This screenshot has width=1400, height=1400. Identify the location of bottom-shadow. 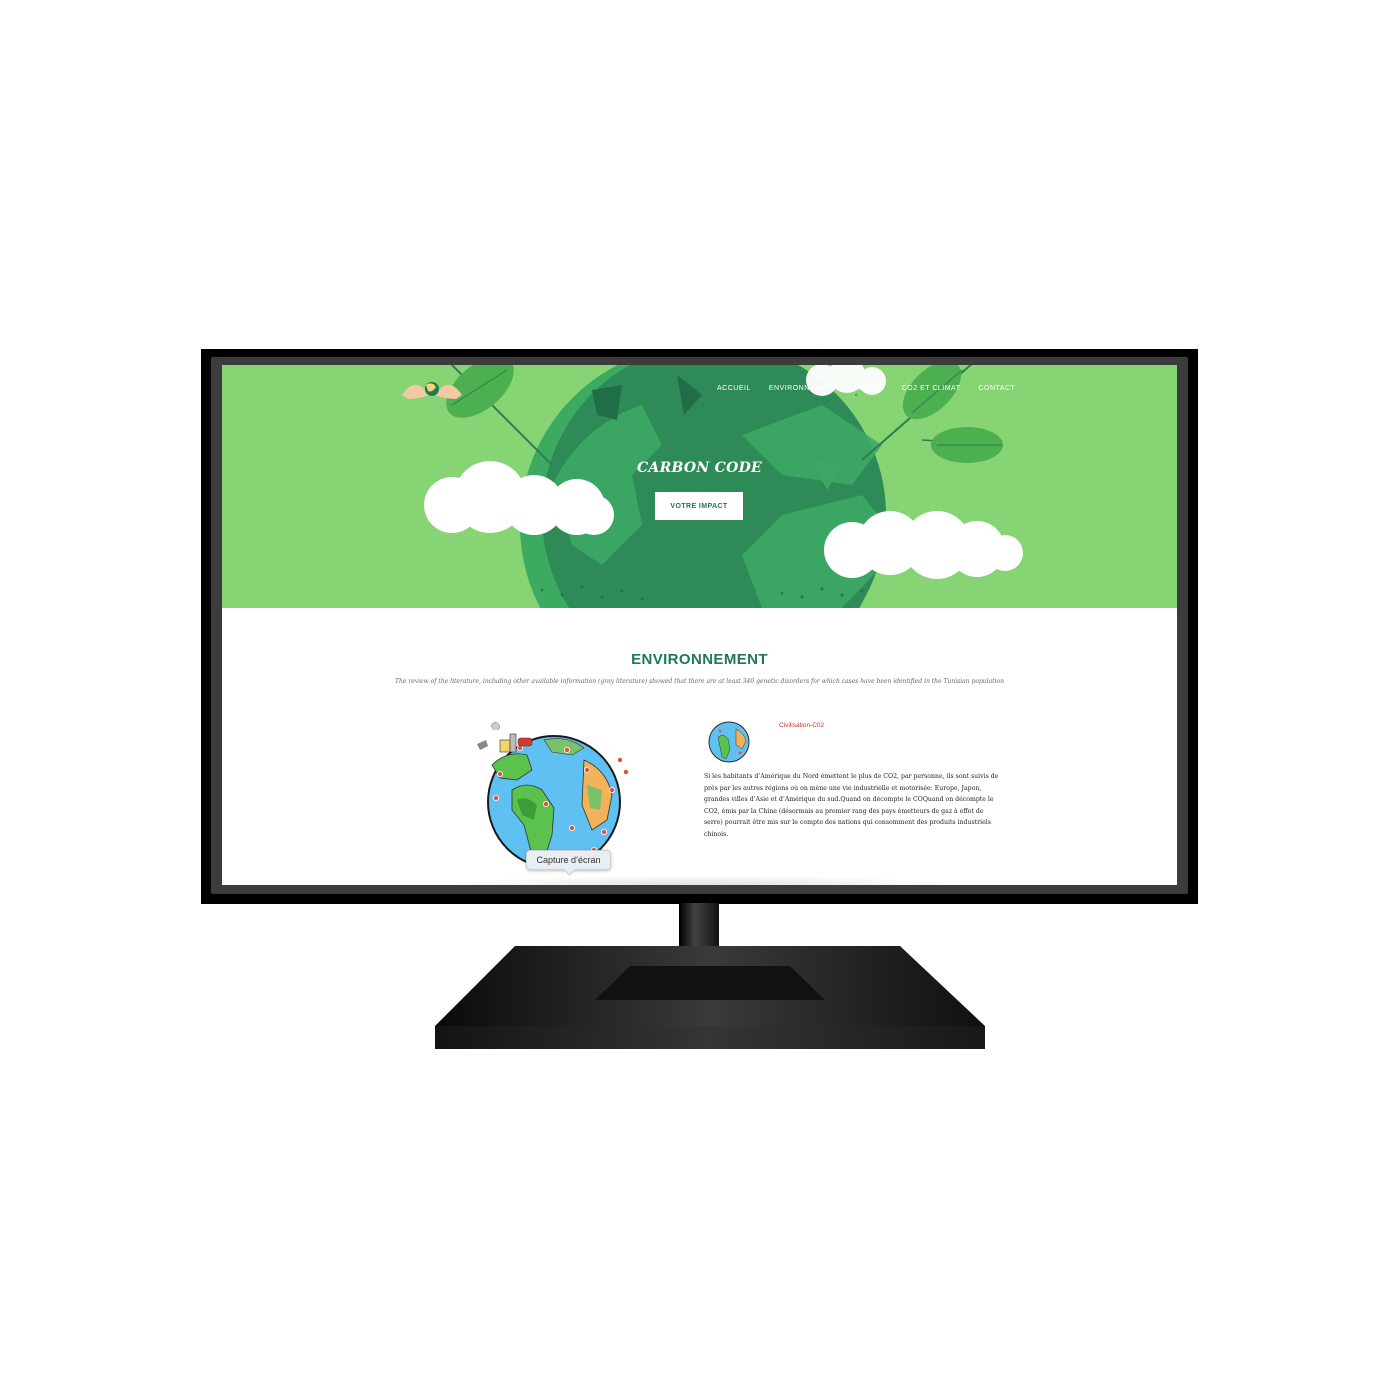
(702, 880).